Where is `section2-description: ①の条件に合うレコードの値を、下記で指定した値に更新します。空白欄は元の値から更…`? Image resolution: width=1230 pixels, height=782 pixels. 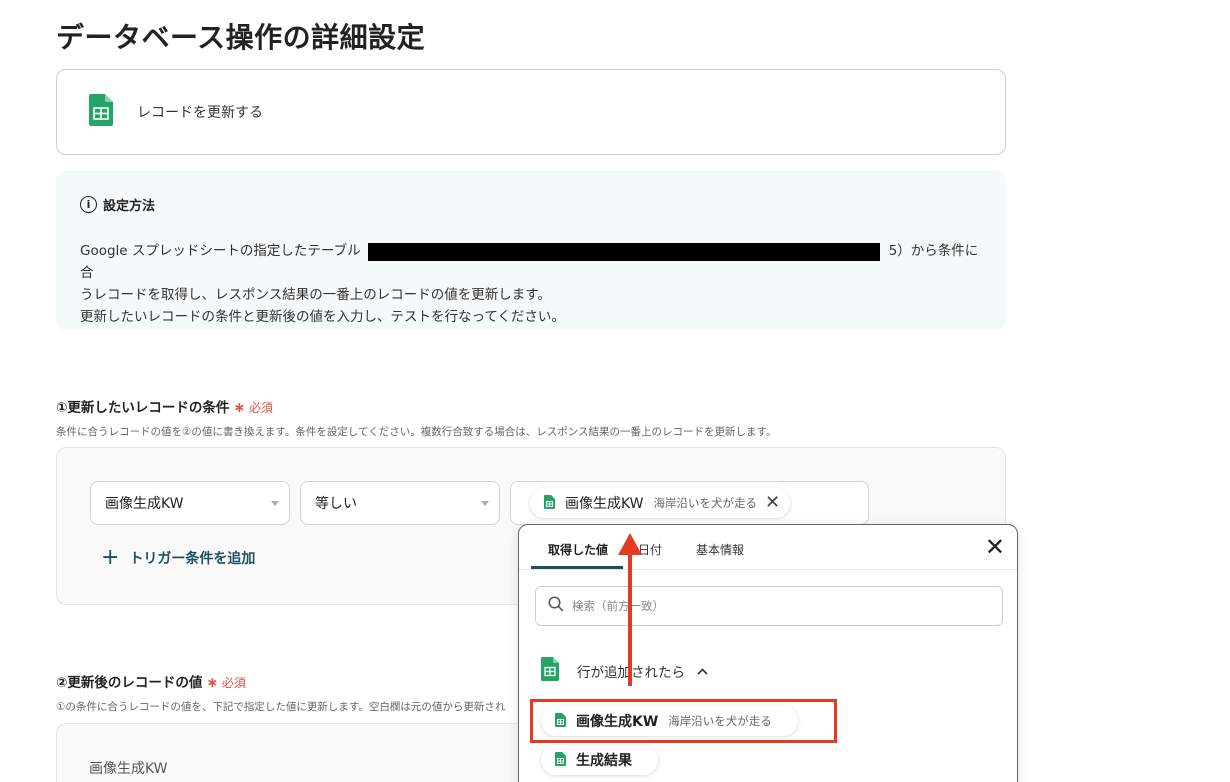 section2-description: ①の条件に合うレコードの値を、下記で指定した値に更新します。空白欄は元の値から更… is located at coordinates (281, 707).